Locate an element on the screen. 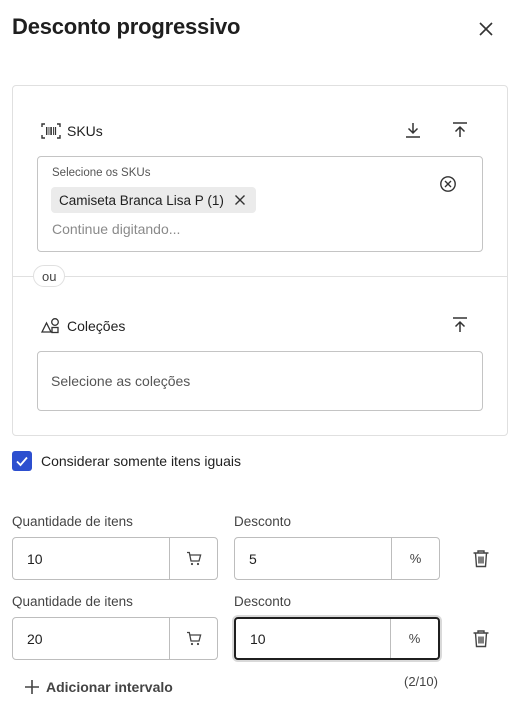 The image size is (522, 722). same-items-option: Considerar somente itens iguais is located at coordinates (126, 461).